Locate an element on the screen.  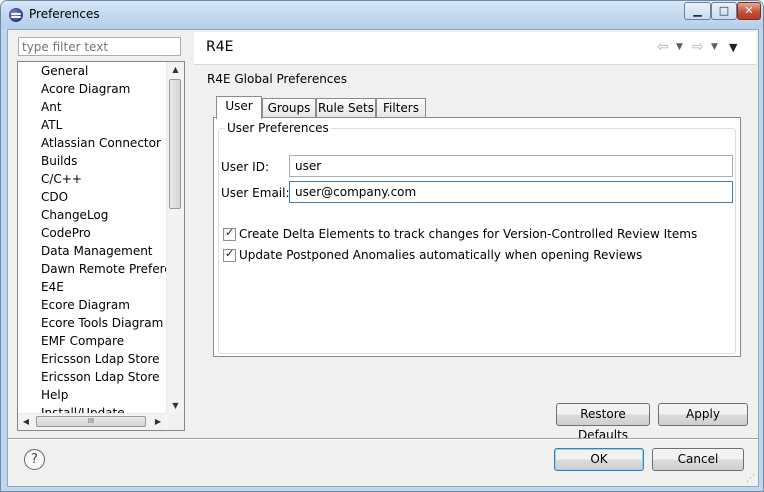
tree-item-ant: Ant is located at coordinates (92, 107).